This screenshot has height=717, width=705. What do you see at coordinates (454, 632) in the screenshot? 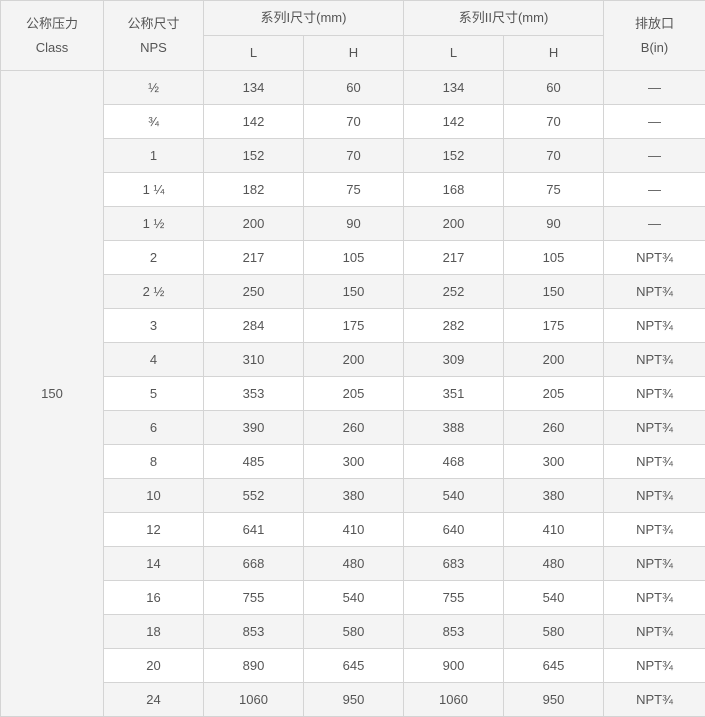
I see `cell-series2-l: 853` at bounding box center [454, 632].